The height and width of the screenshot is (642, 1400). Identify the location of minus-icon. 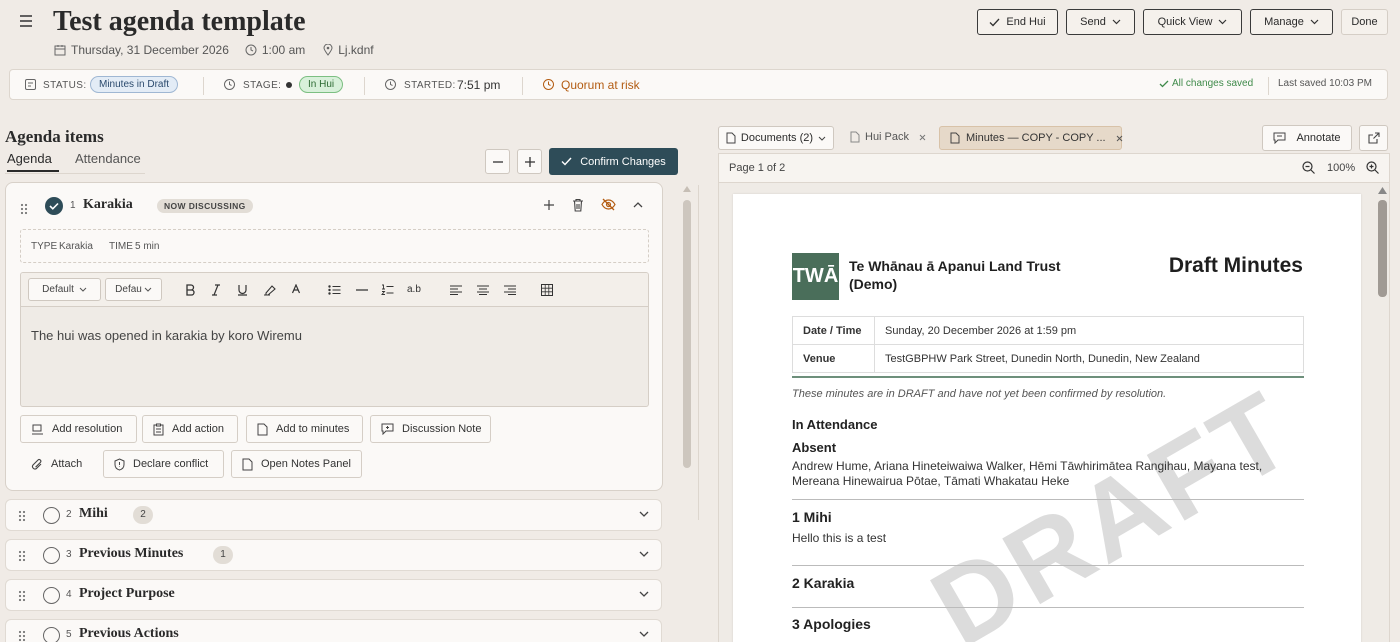
(497, 161).